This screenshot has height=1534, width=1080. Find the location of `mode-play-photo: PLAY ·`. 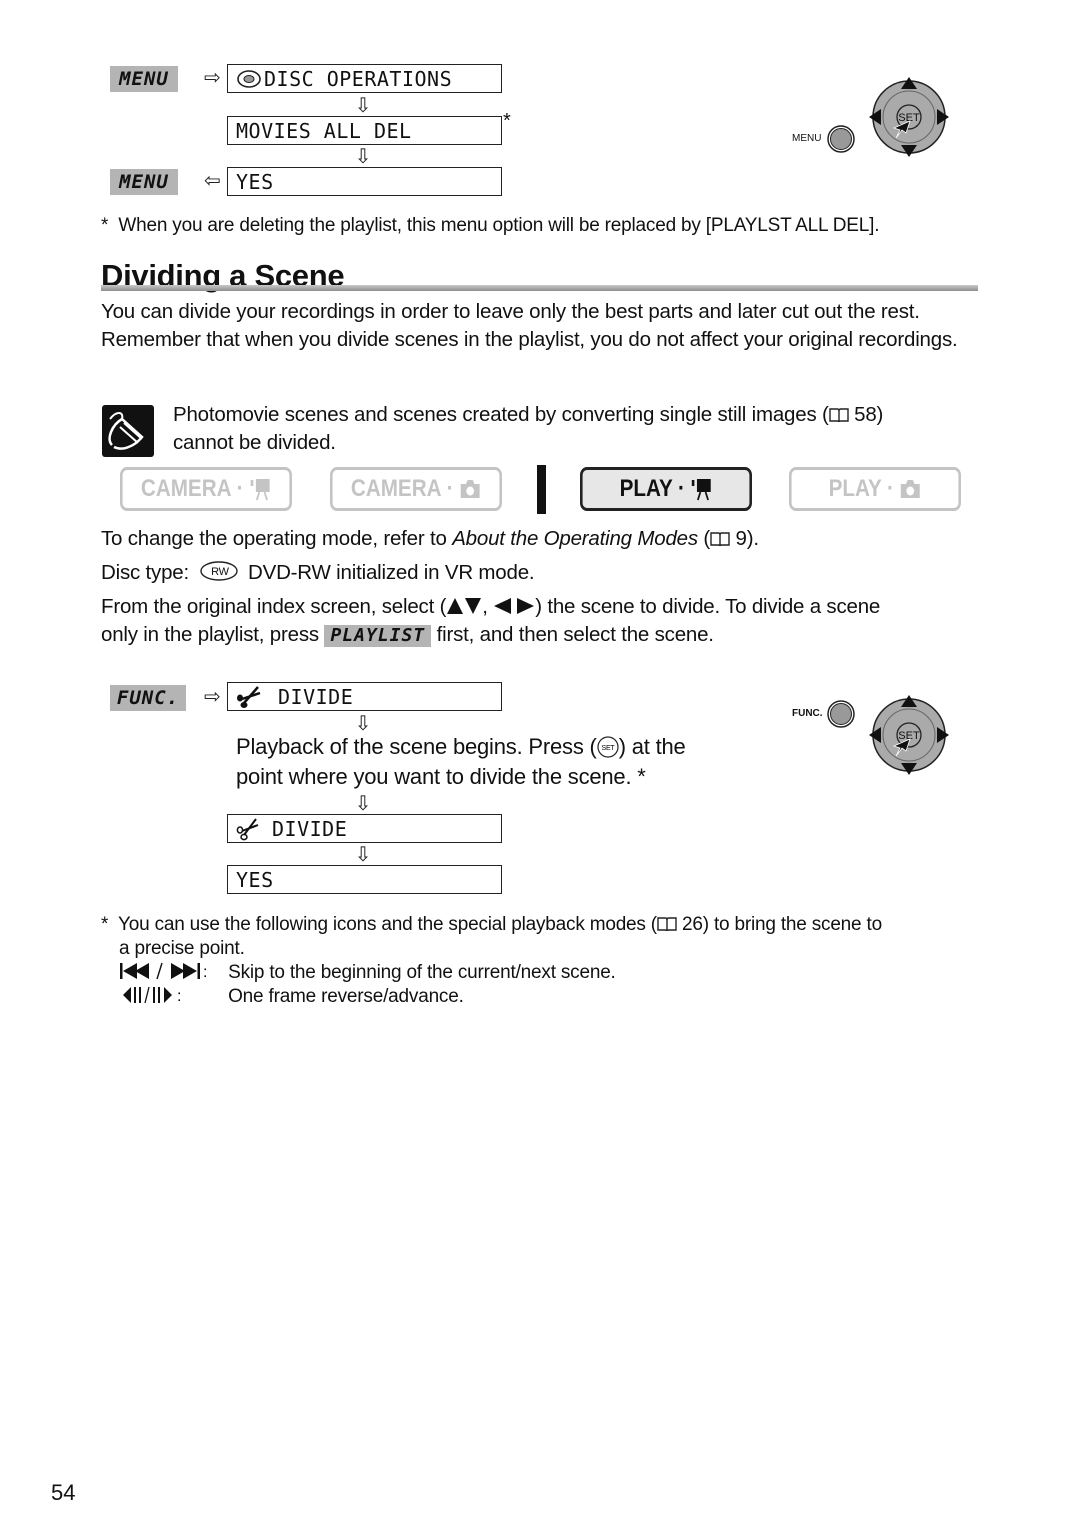

mode-play-photo: PLAY · is located at coordinates (875, 489).